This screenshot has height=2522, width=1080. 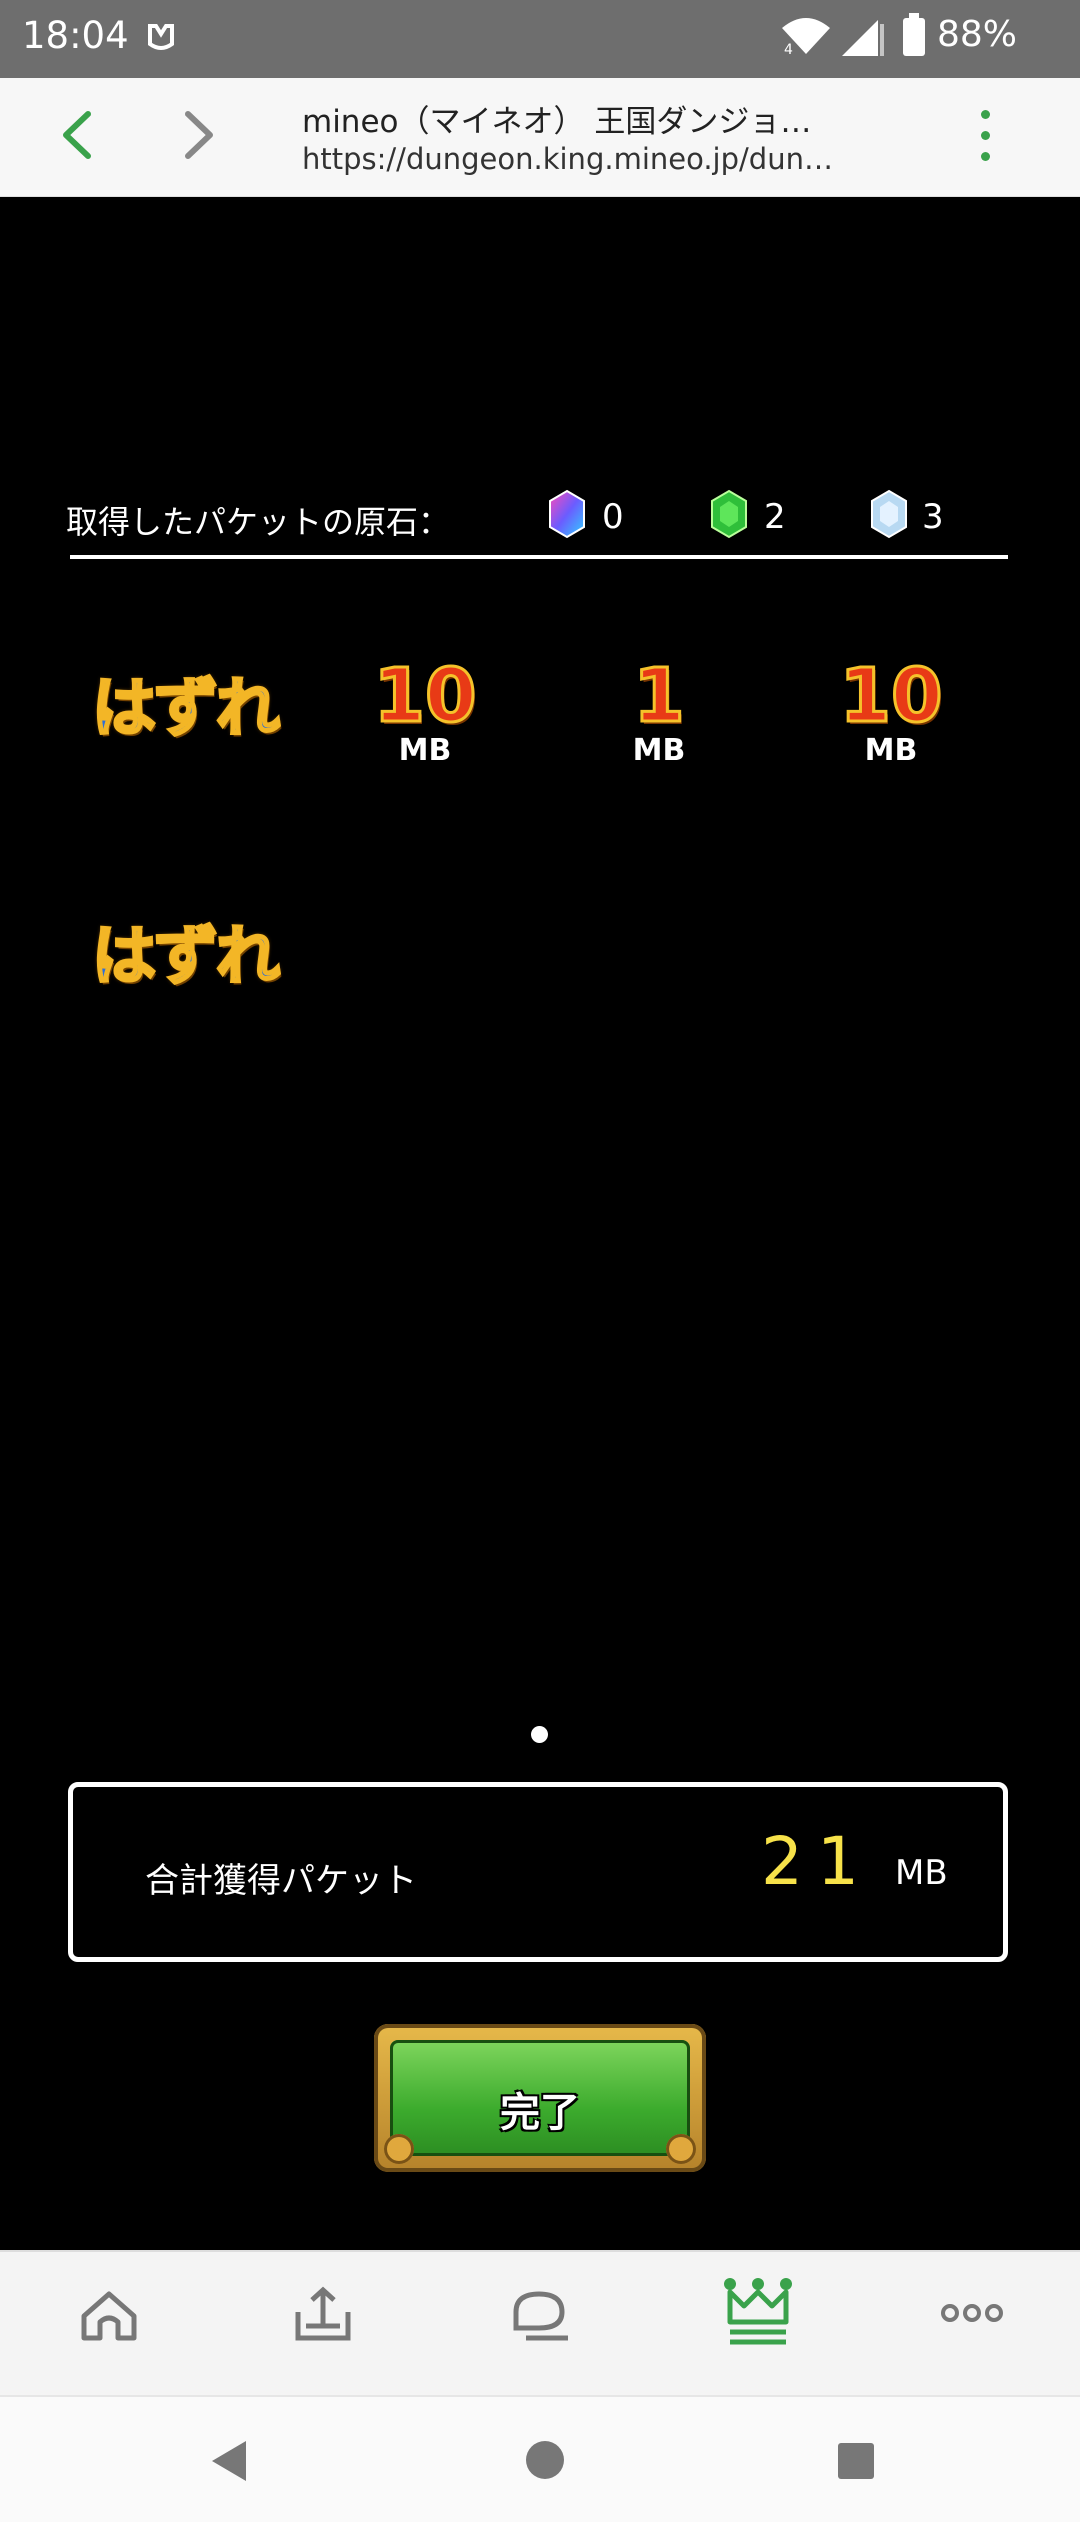 I want to click on battery-icon, so click(x=914, y=34).